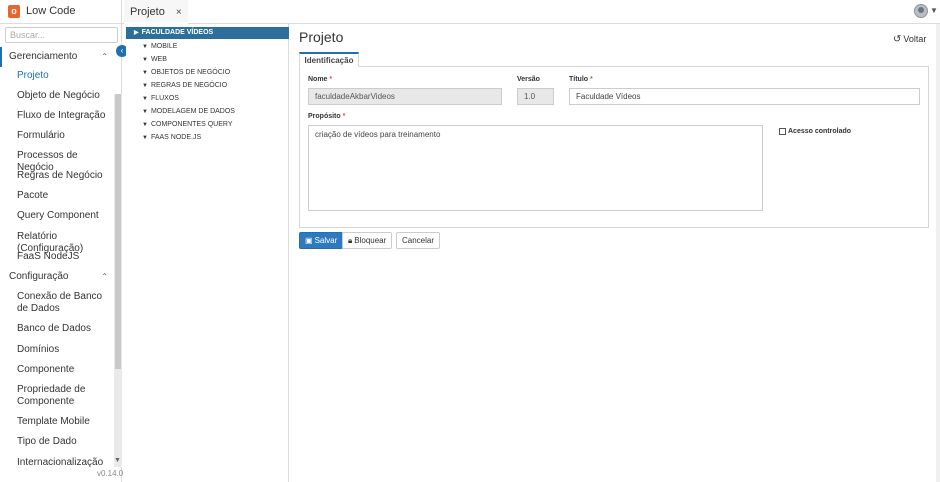  I want to click on tree-node-label: FAAS NODE.JS, so click(176, 137).